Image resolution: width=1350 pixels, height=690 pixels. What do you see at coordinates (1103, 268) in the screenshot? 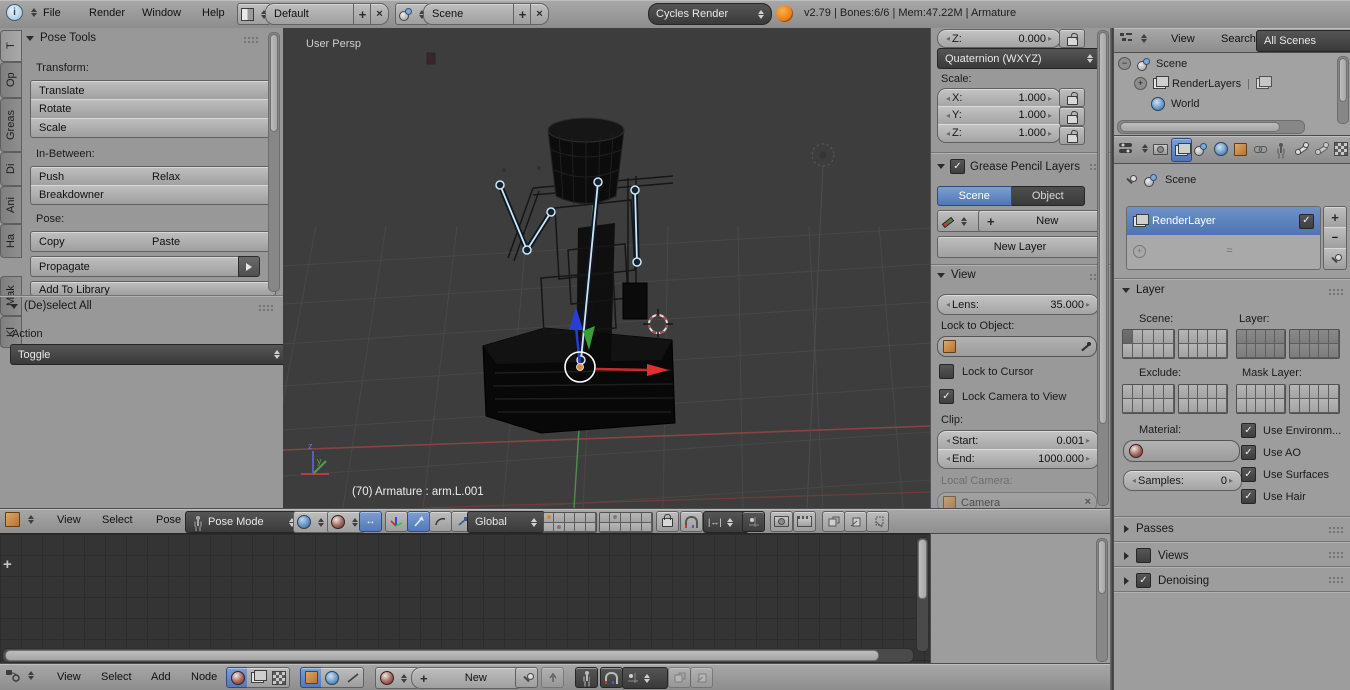
I see `npanel-scrollbar` at bounding box center [1103, 268].